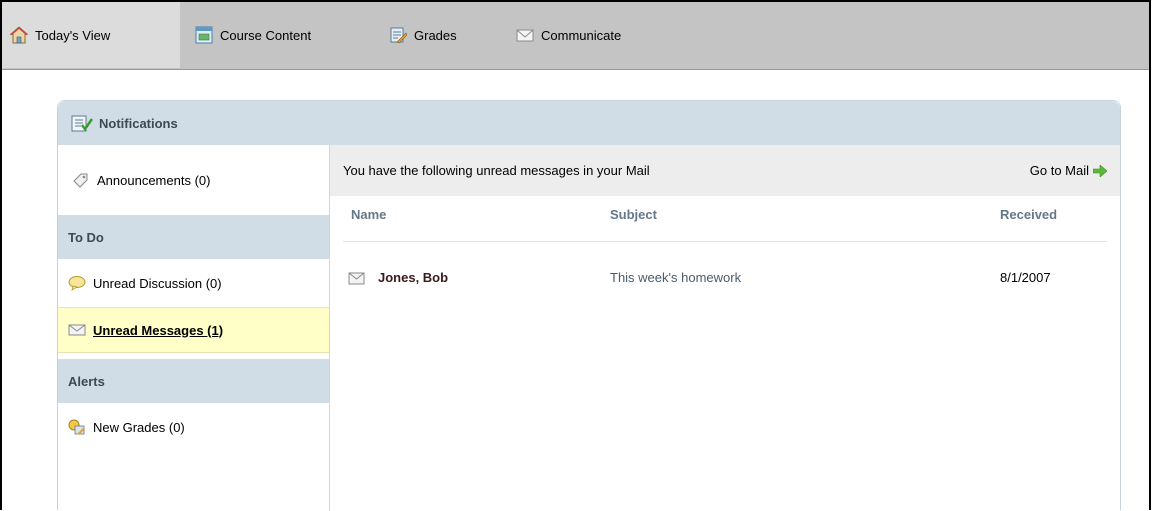 The height and width of the screenshot is (511, 1153). Describe the element at coordinates (80, 180) in the screenshot. I see `tag-icon` at that location.